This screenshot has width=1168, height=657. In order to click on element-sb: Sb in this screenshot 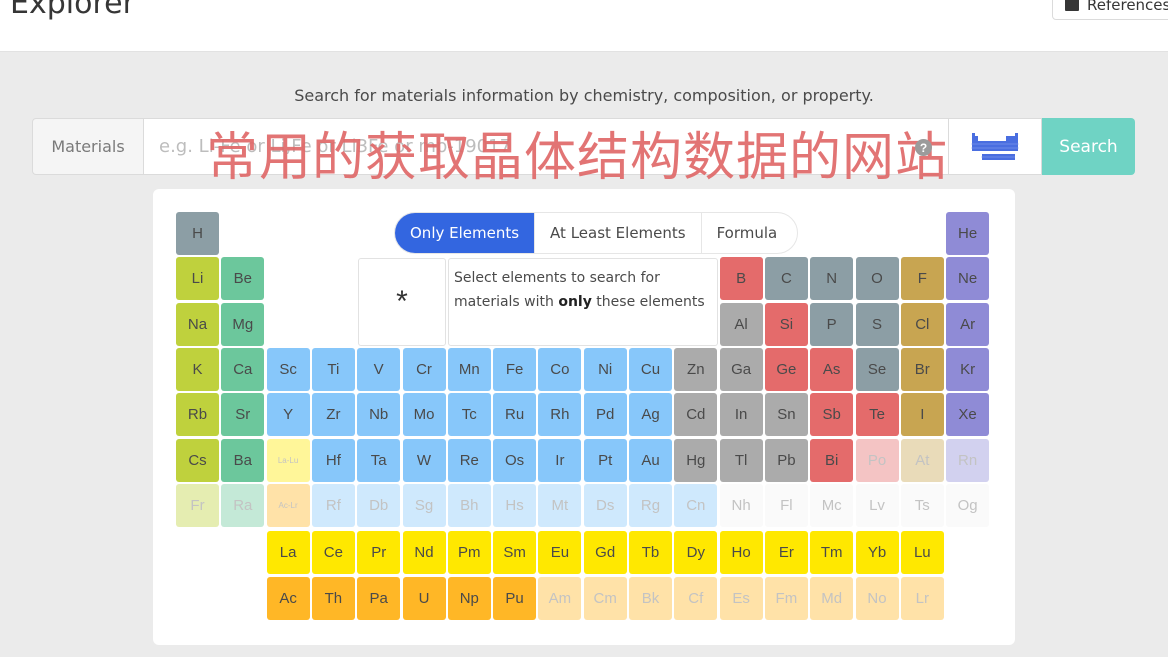, I will do `click(832, 415)`.